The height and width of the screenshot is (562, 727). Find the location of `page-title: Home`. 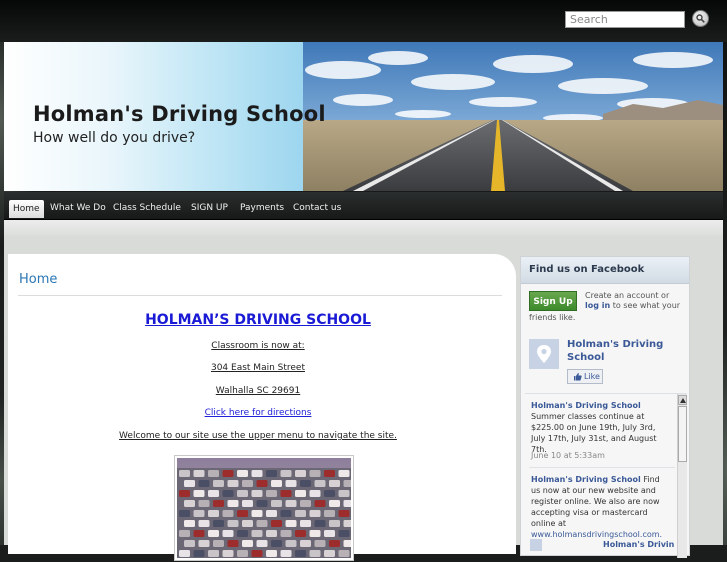

page-title: Home is located at coordinates (38, 279).